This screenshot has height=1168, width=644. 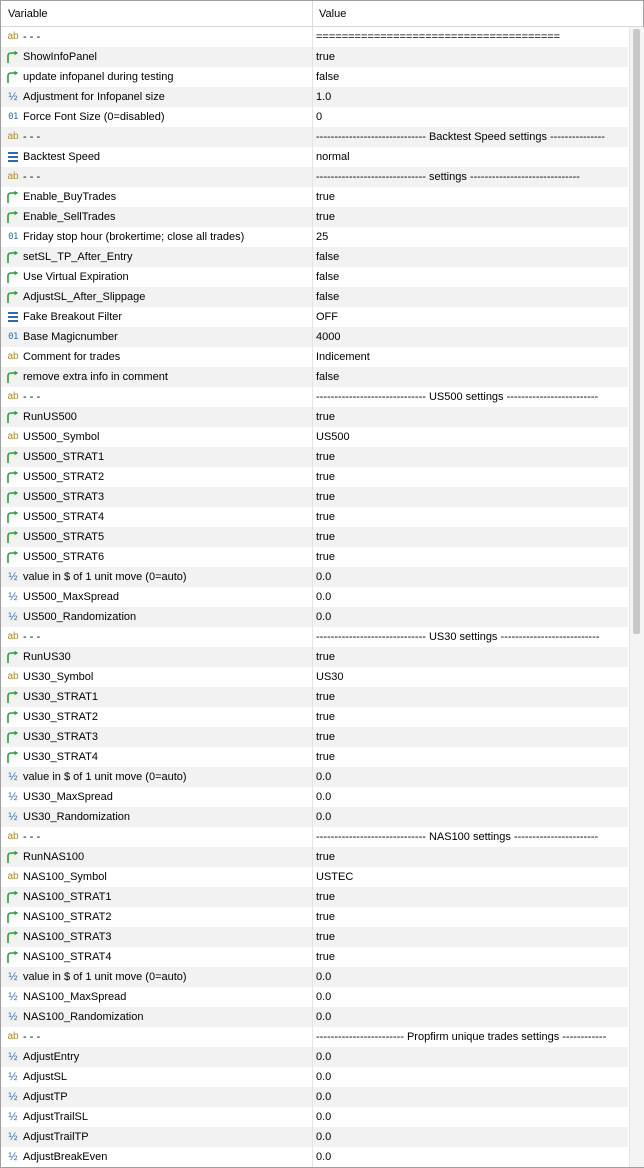 I want to click on value-cell: normal, so click(x=471, y=157).